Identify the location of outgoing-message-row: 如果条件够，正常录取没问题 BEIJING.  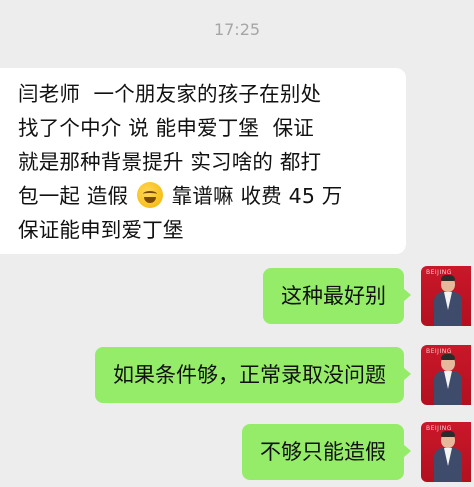
(237, 375).